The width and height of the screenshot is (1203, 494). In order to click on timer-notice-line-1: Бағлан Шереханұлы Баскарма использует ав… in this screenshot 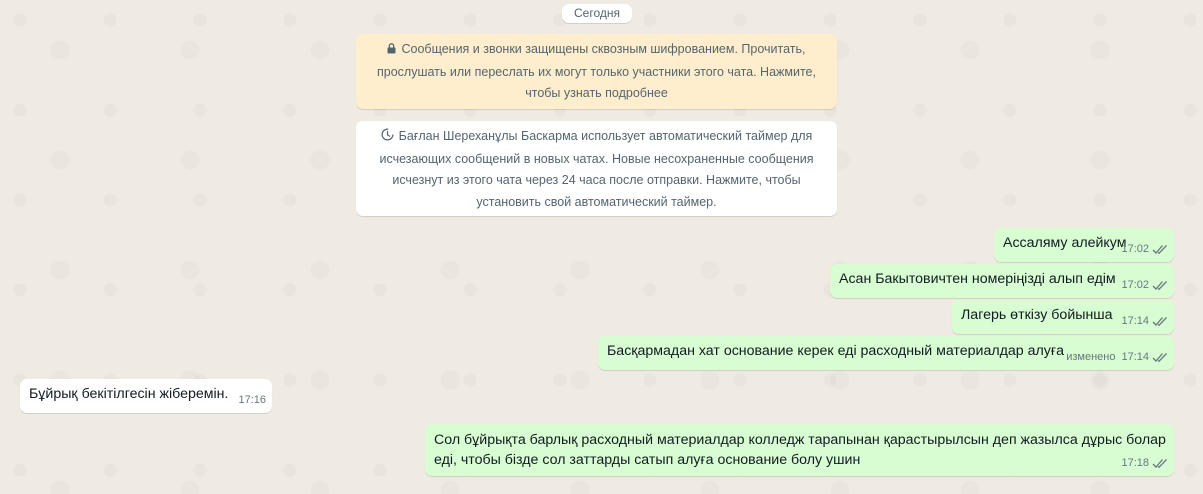, I will do `click(596, 137)`.